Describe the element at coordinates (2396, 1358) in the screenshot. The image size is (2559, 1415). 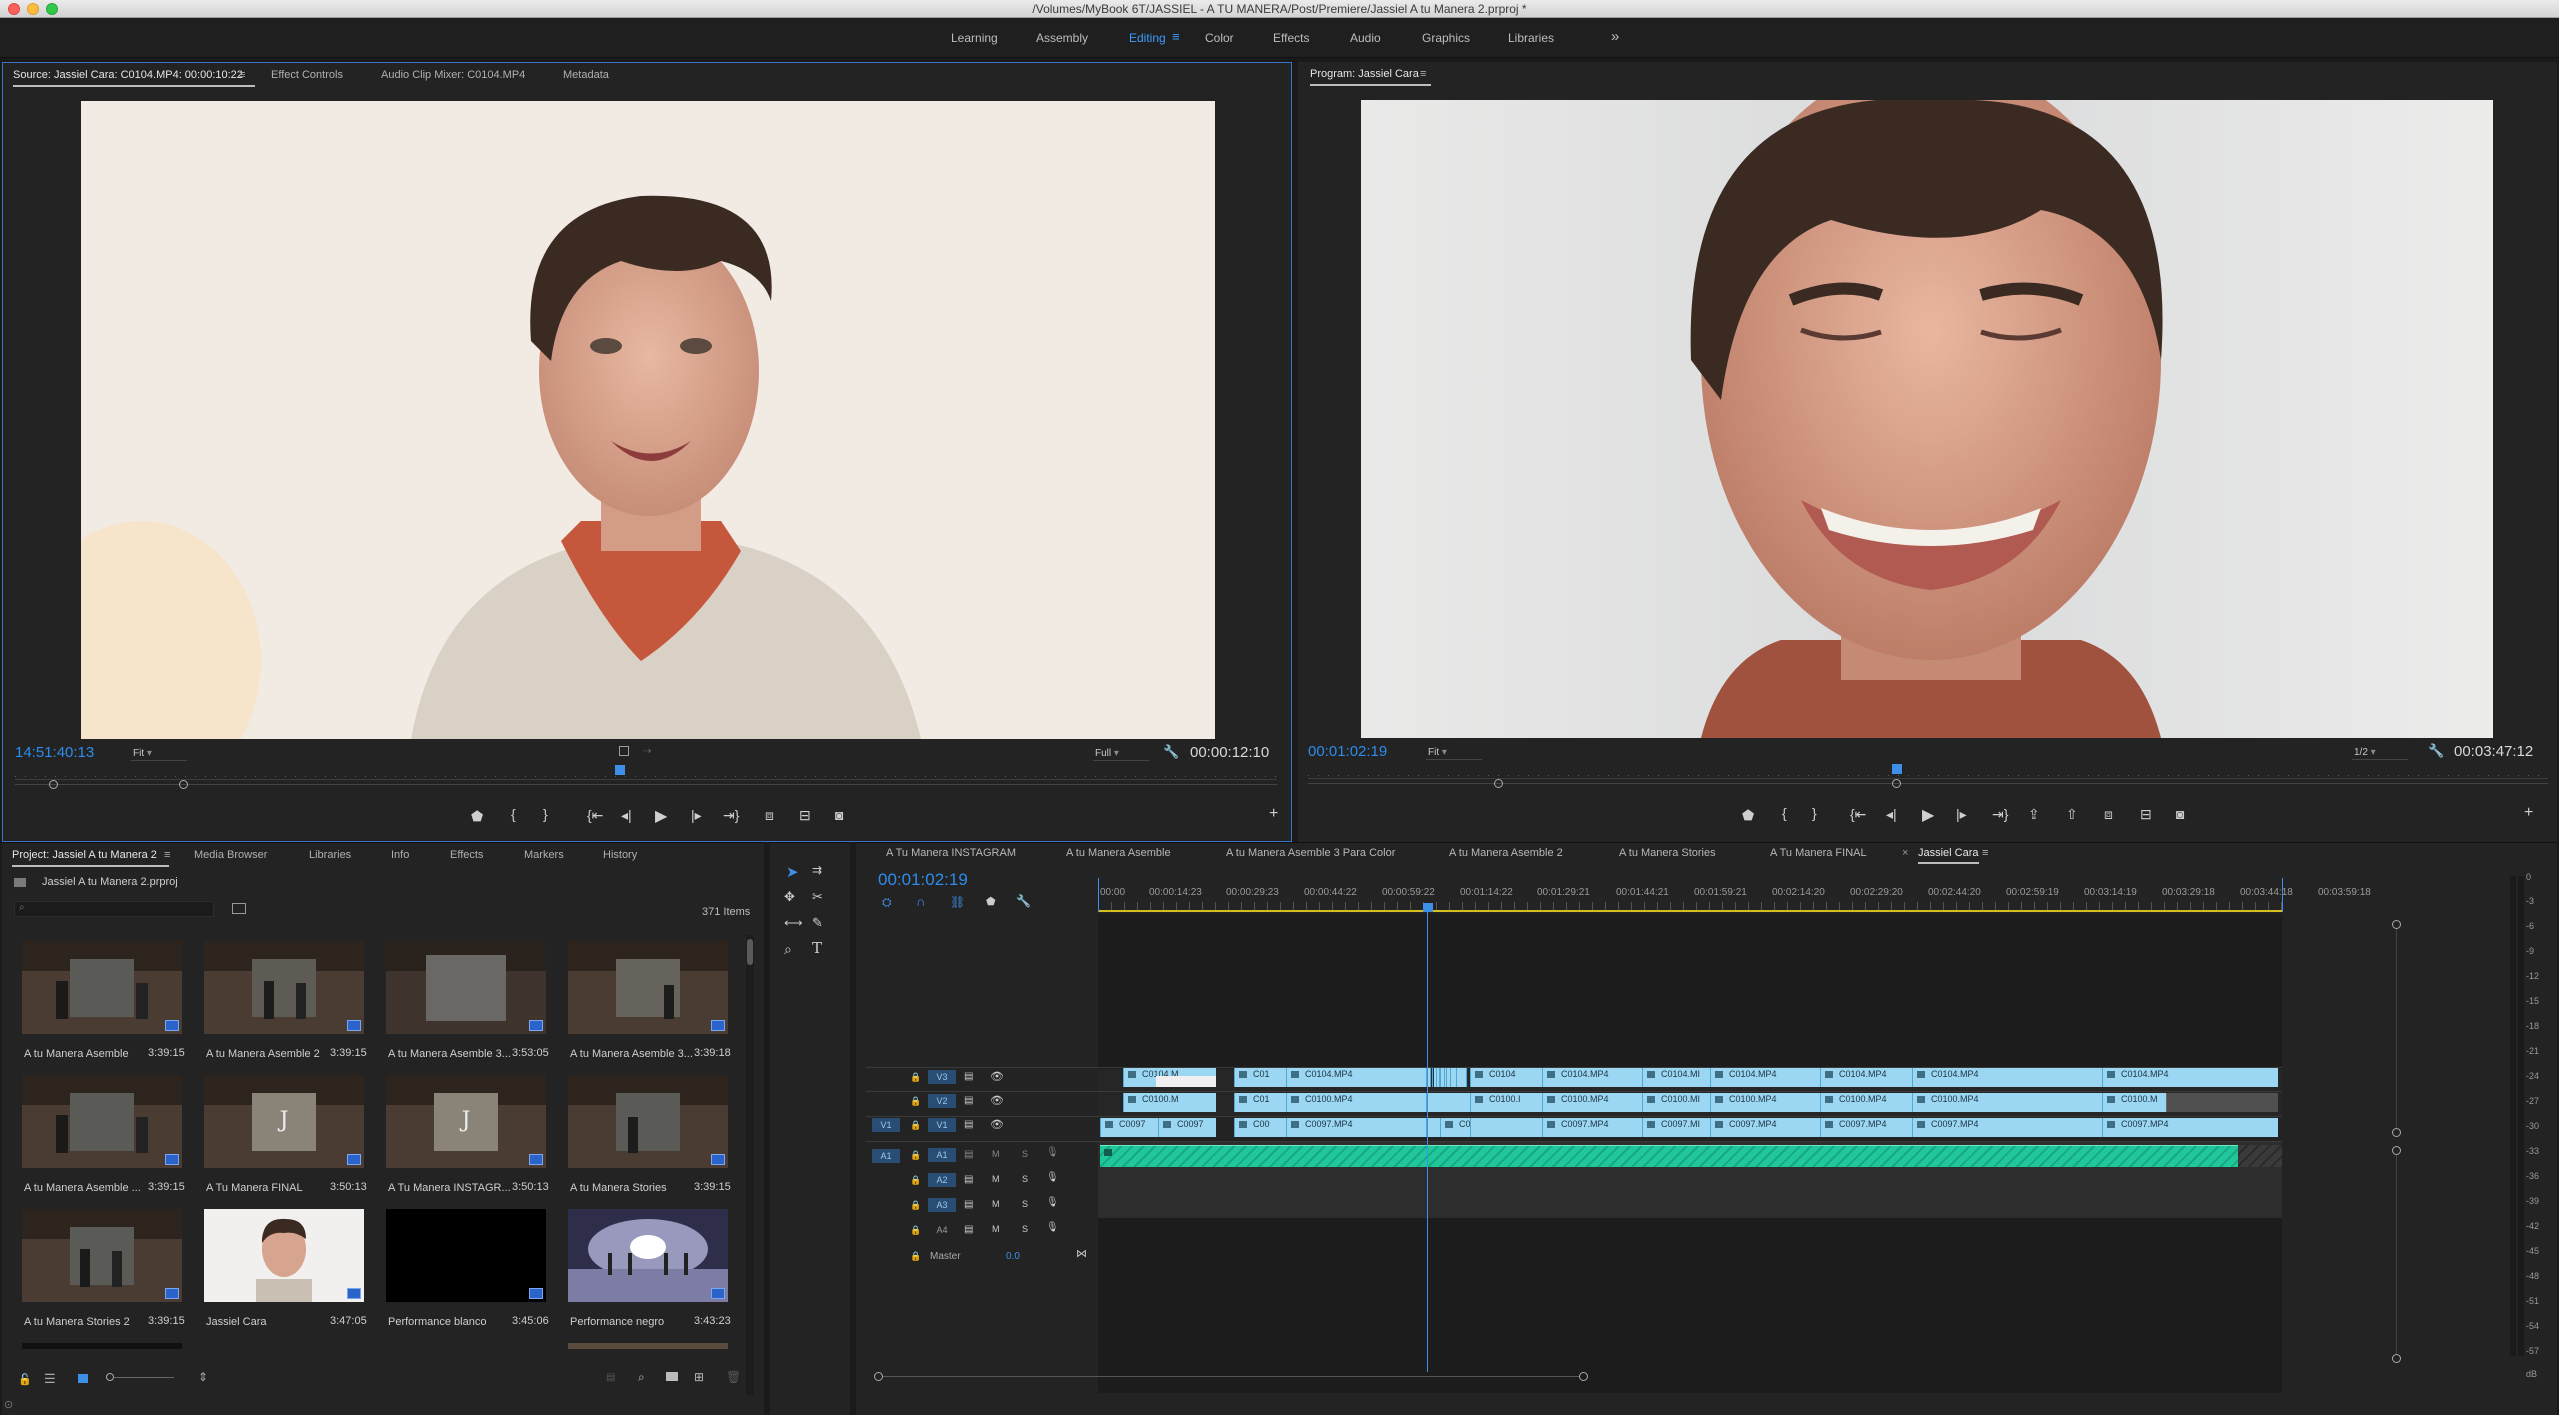
I see `audio-track-zoom-handle-bottom` at that location.